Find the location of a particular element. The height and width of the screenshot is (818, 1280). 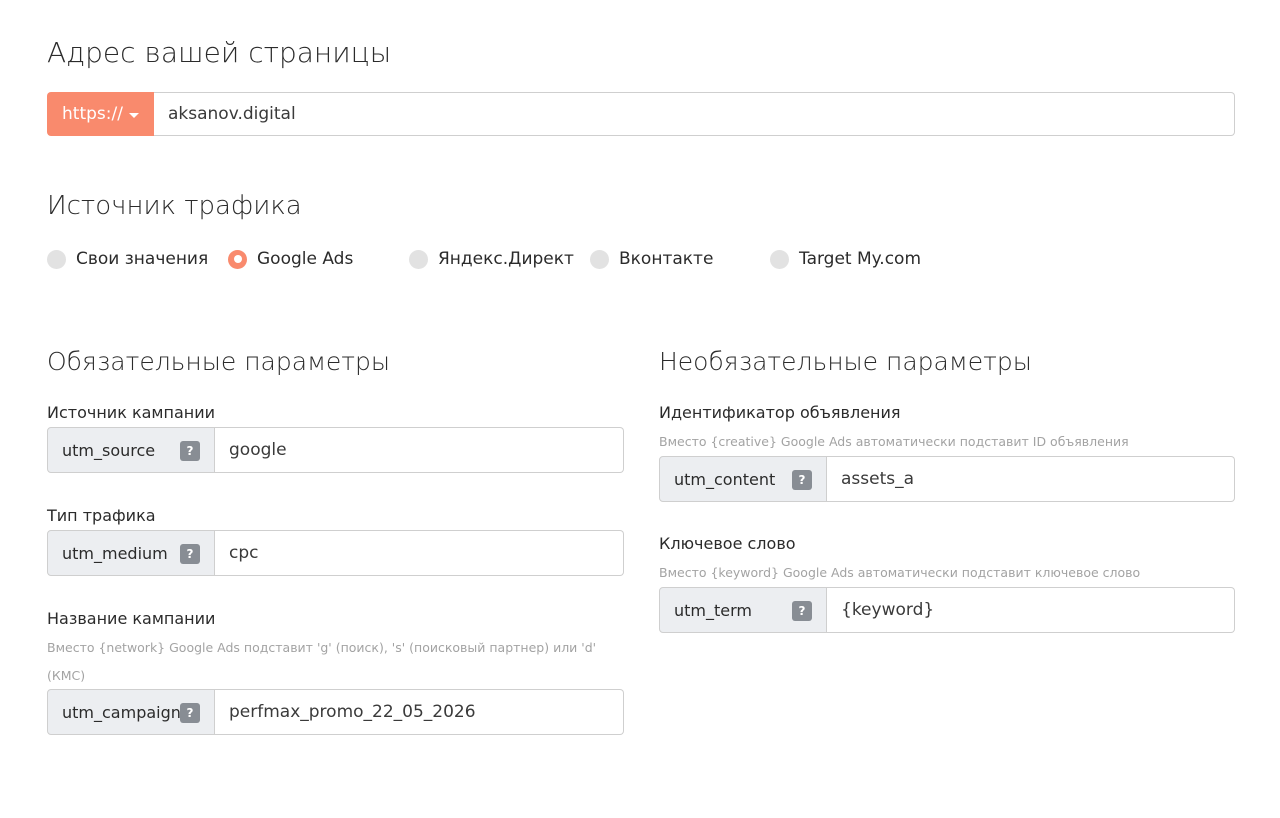

radio-target-mycom: Target My.com is located at coordinates (845, 259).